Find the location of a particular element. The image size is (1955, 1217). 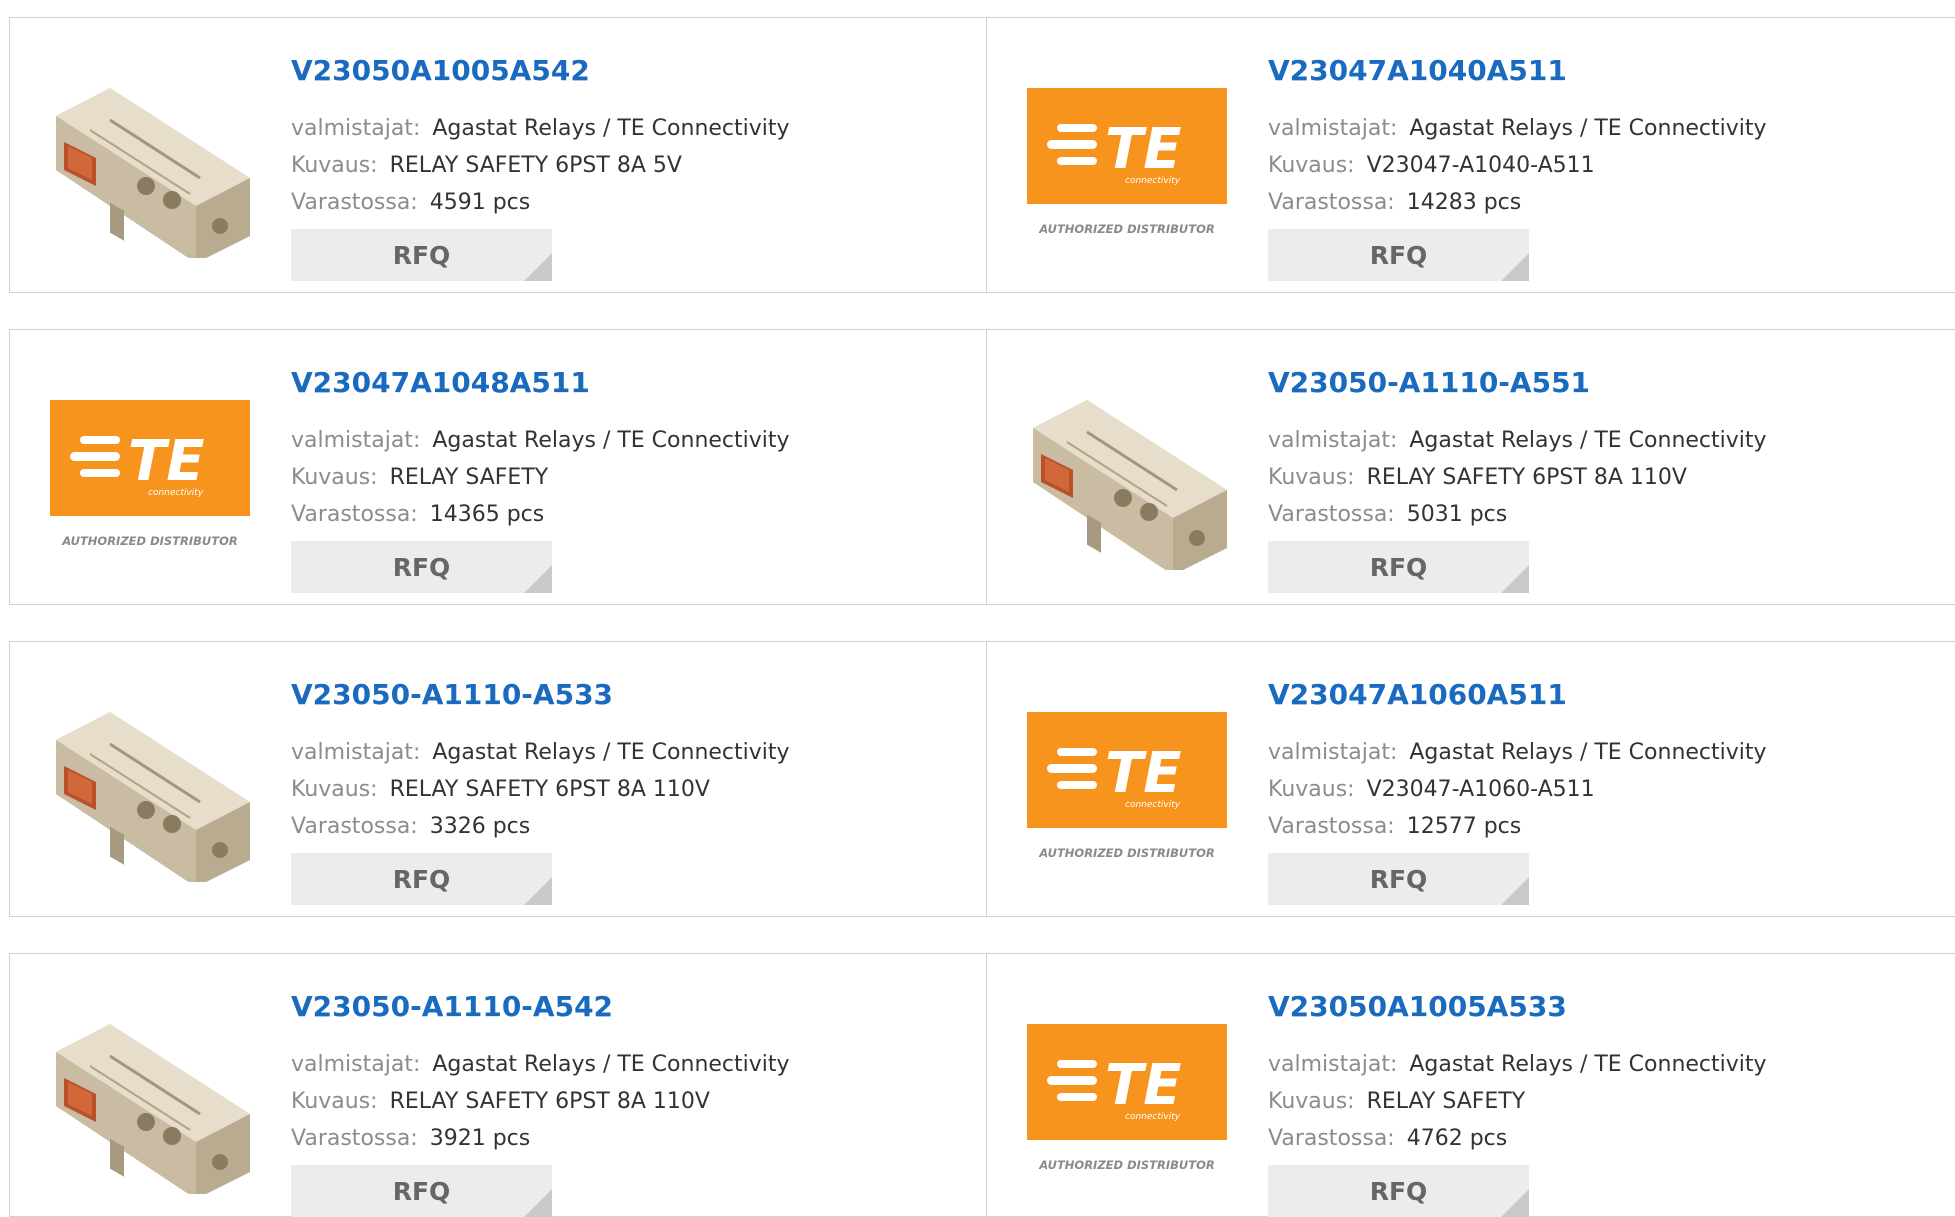

stock-row: Varastossa: 4762 pcs is located at coordinates (1387, 1138).